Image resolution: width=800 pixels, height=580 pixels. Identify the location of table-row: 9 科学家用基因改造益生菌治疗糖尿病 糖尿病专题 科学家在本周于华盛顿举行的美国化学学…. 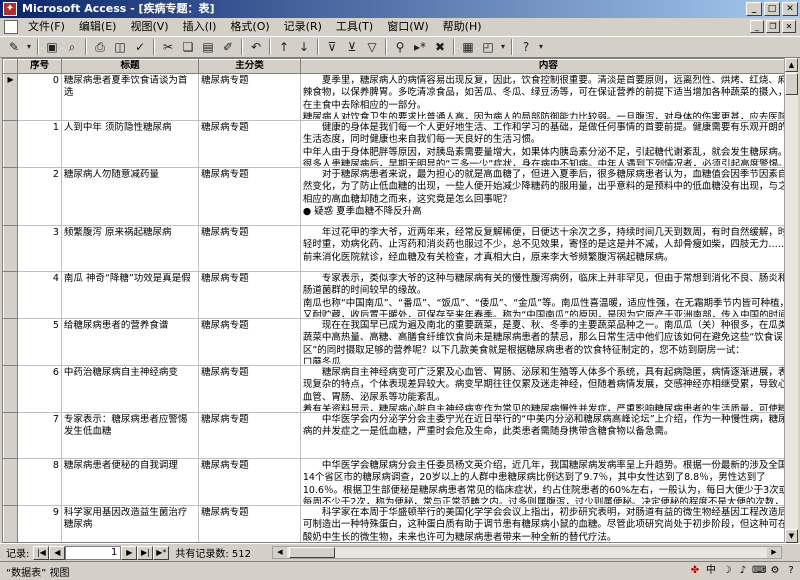
(400, 523).